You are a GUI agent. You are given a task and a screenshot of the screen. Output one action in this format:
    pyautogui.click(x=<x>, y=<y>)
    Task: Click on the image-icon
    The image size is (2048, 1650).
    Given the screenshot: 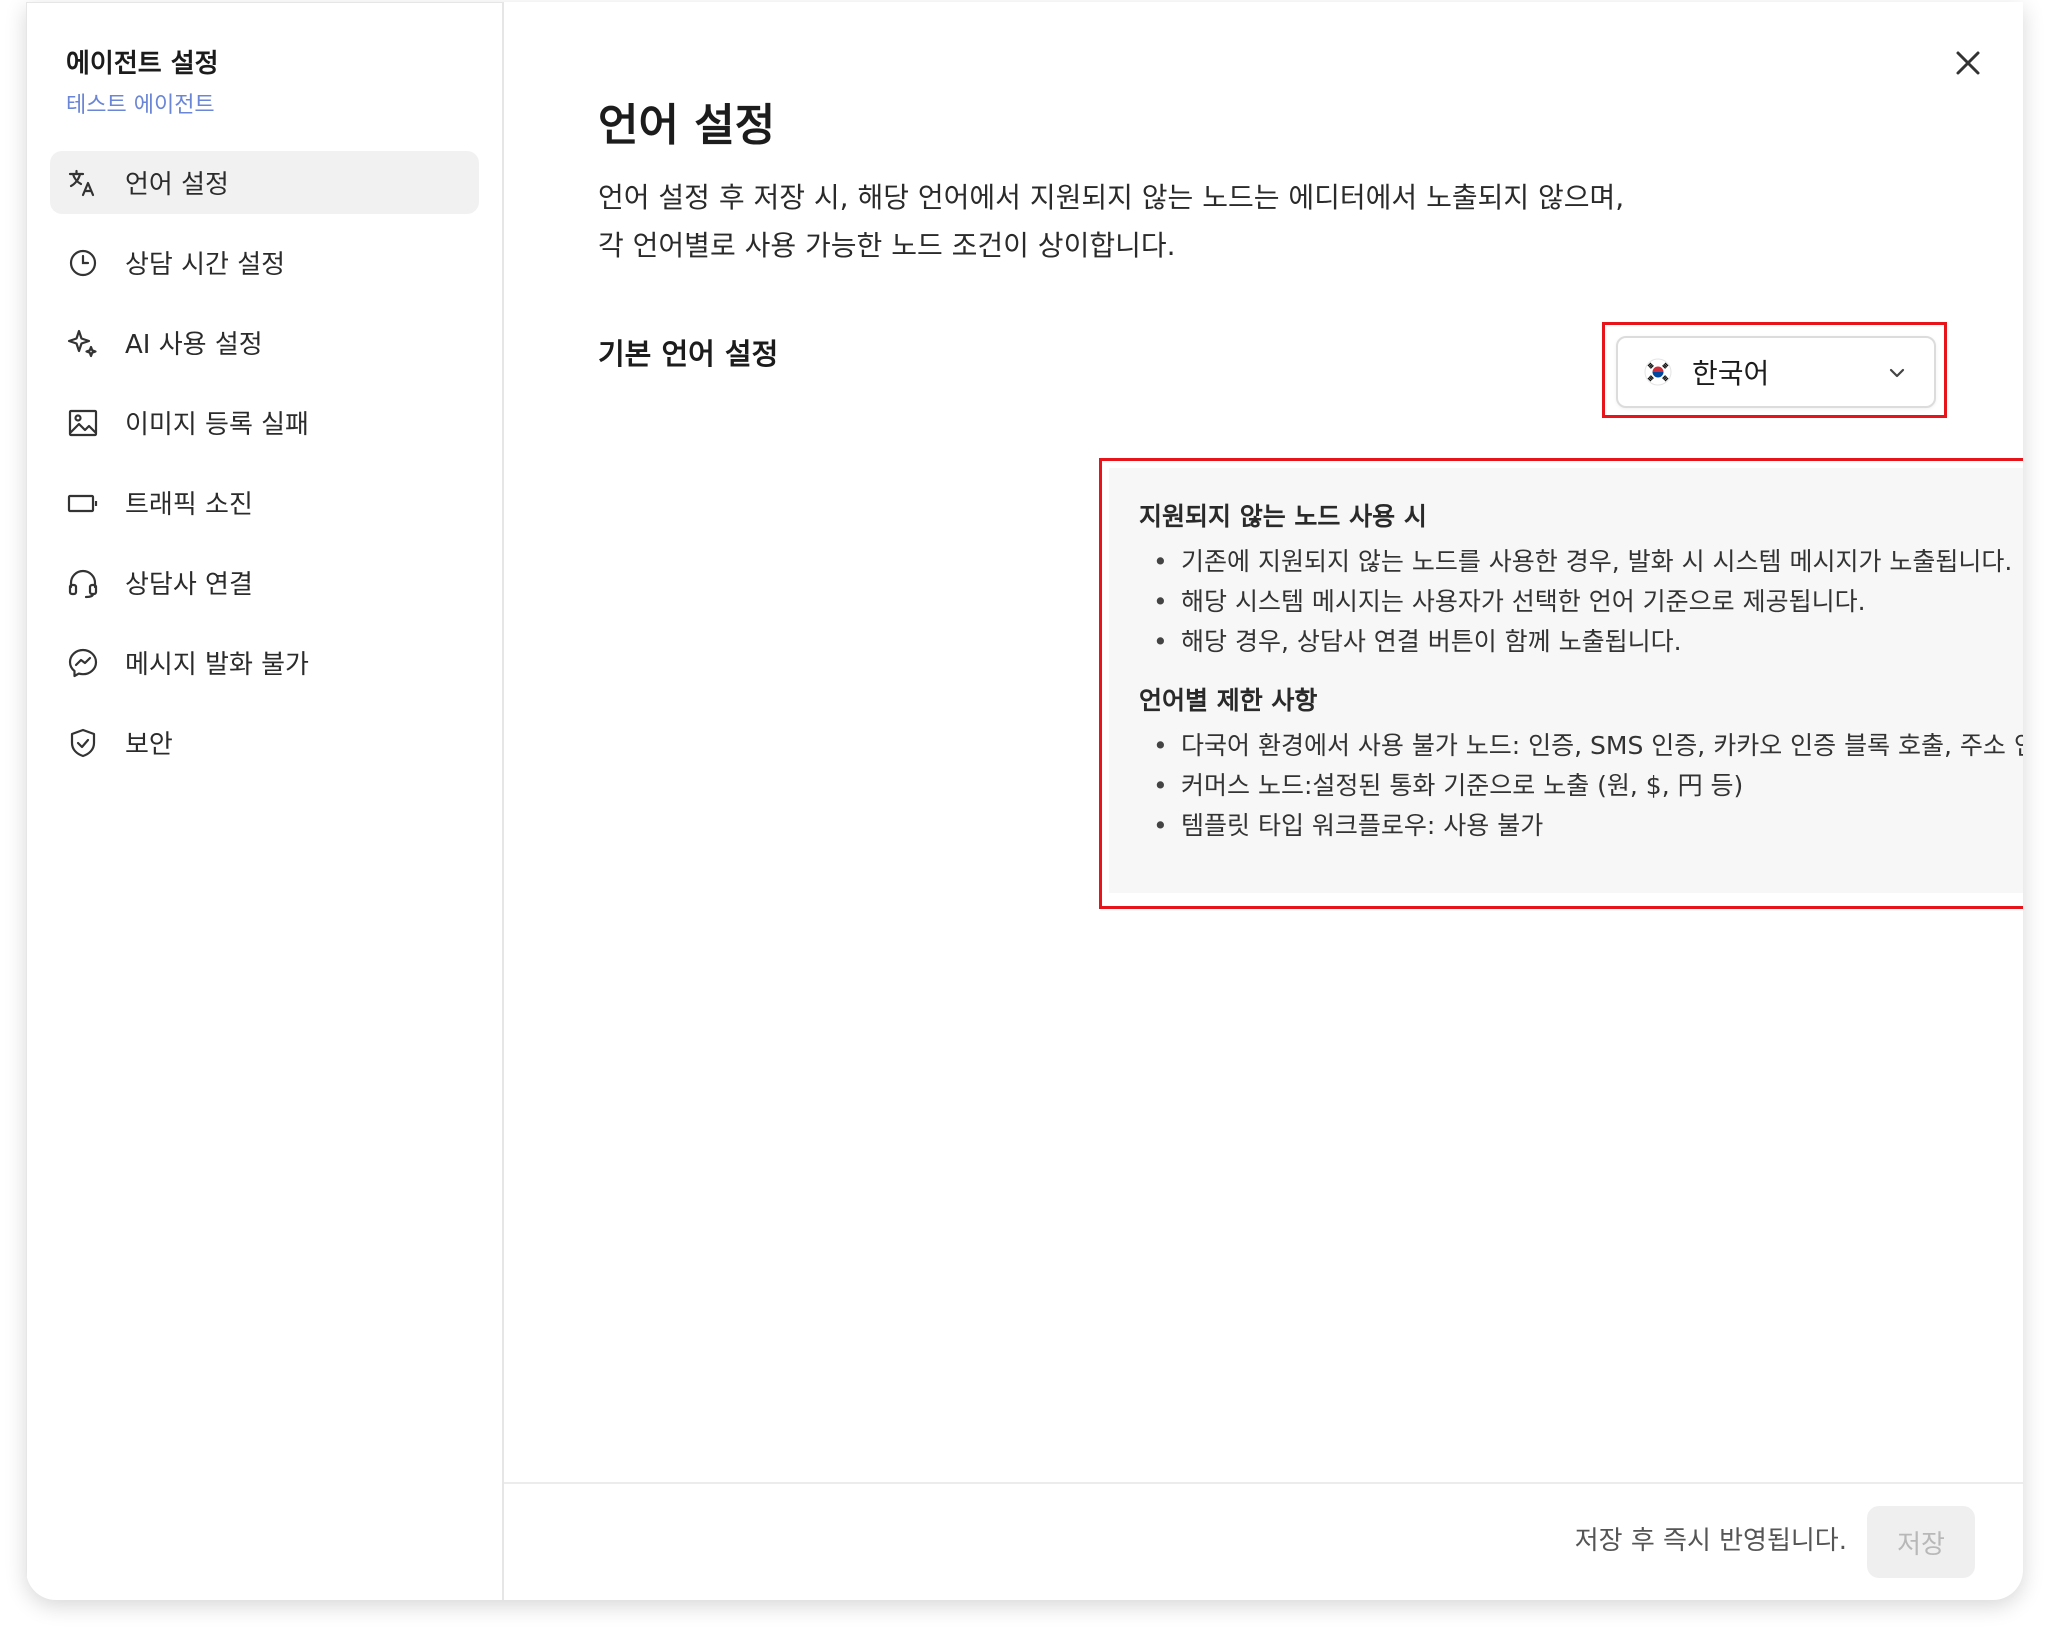 What is the action you would take?
    pyautogui.click(x=83, y=423)
    